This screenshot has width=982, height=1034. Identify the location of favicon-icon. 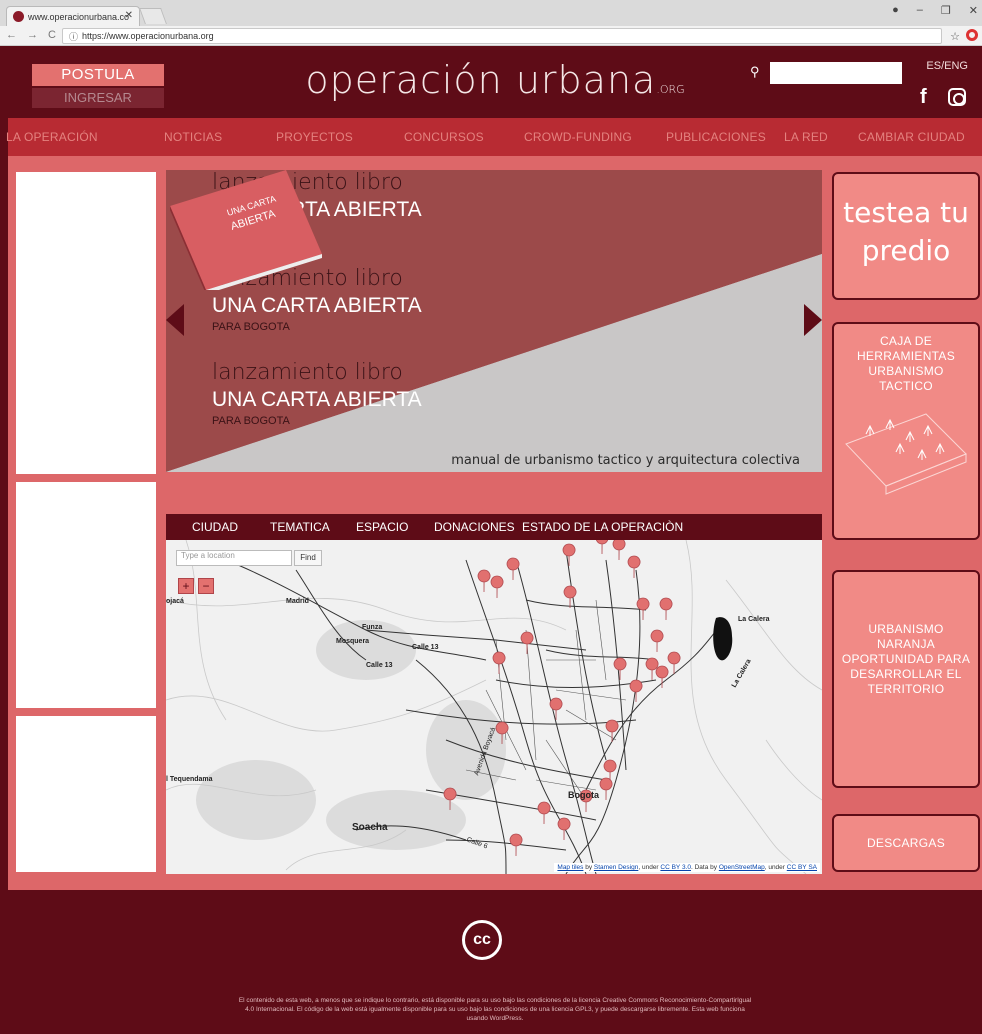
(18, 16).